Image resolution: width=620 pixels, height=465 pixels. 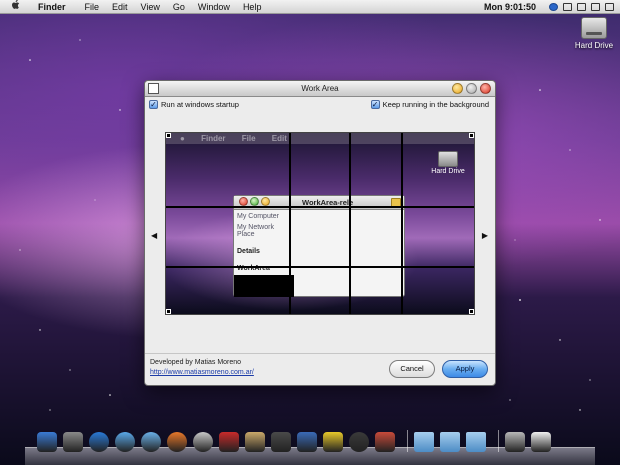 What do you see at coordinates (281, 442) in the screenshot?
I see `terminal-icon` at bounding box center [281, 442].